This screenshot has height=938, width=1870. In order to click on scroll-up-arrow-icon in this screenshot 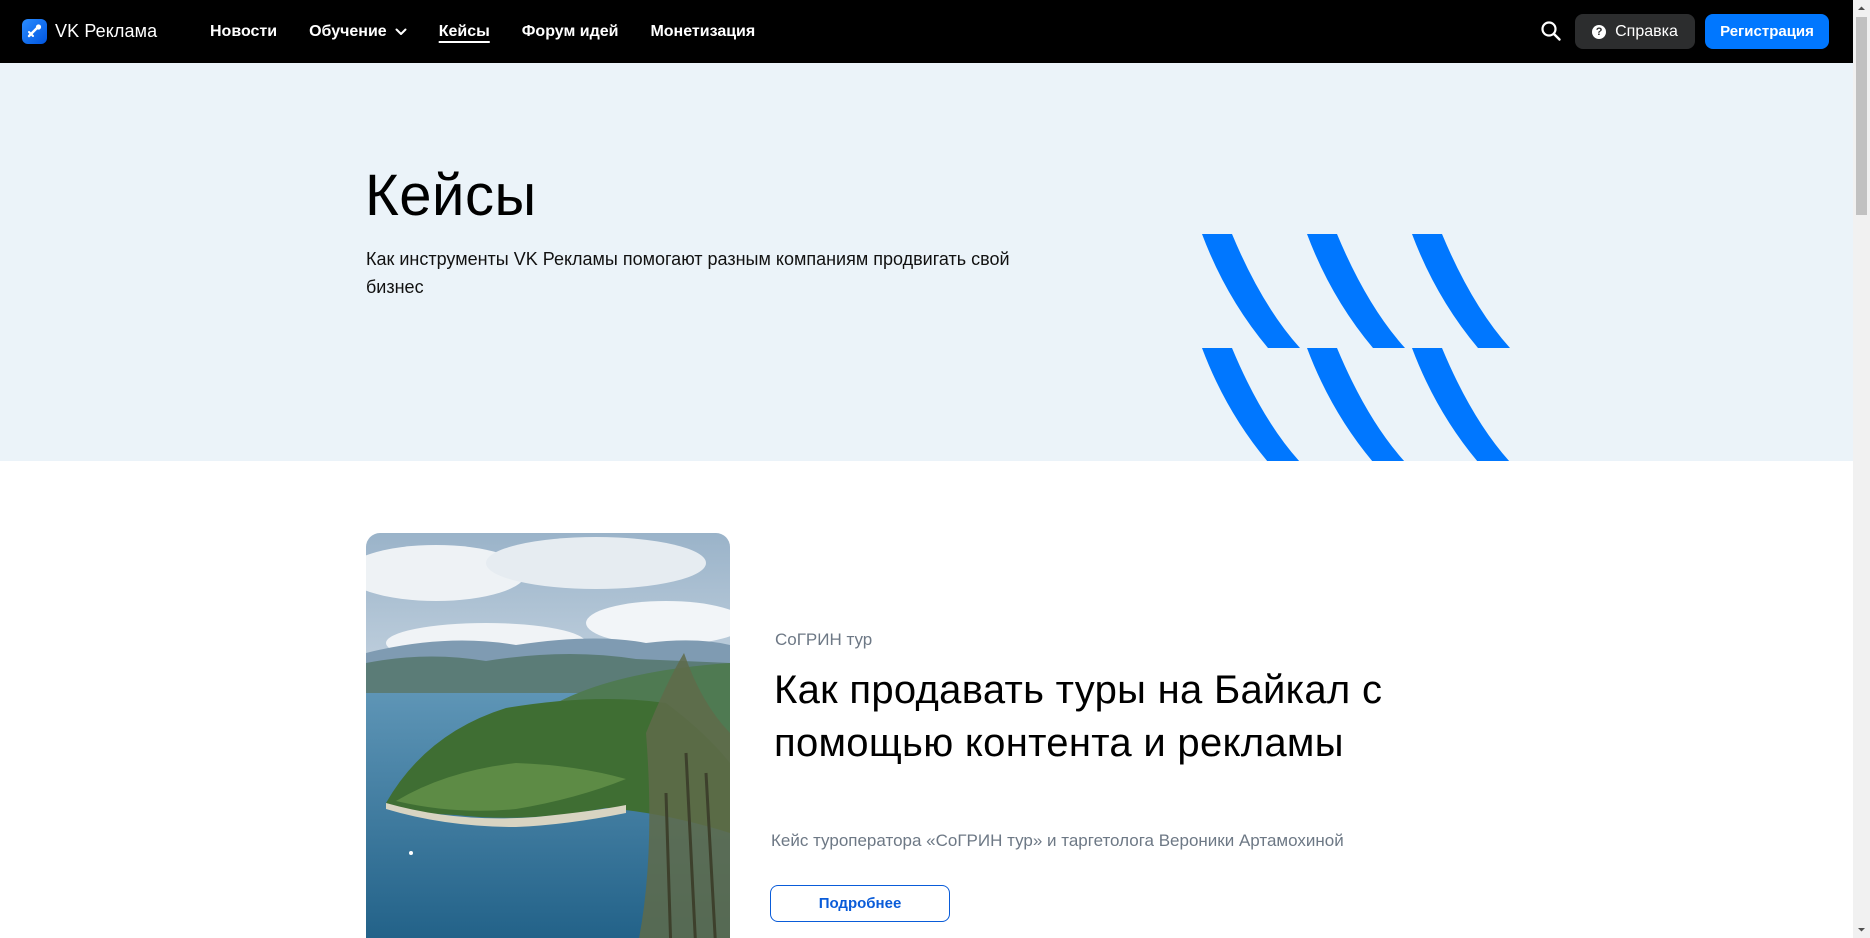, I will do `click(1861, 8)`.